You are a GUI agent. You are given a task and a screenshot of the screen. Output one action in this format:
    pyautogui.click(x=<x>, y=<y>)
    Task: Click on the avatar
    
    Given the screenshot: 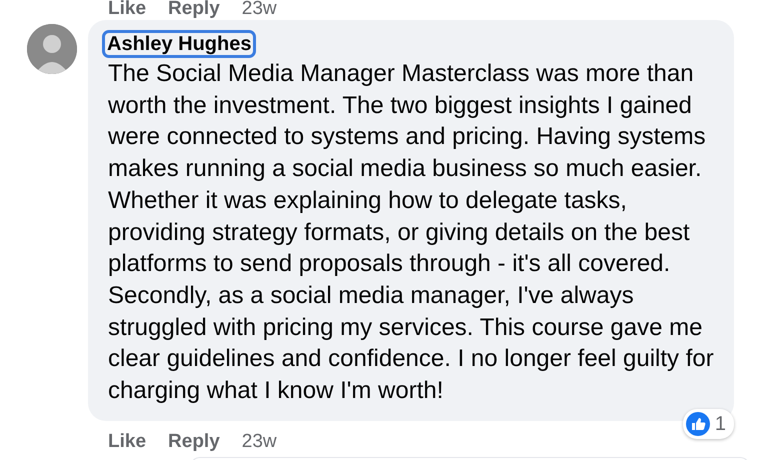 What is the action you would take?
    pyautogui.click(x=52, y=49)
    